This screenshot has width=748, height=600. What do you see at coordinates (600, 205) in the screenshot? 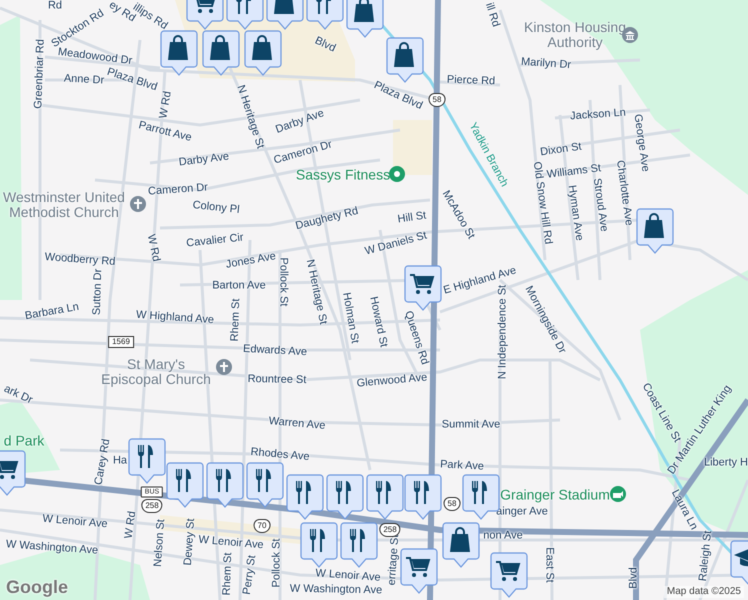
I see `street-label: Stroud Ave` at bounding box center [600, 205].